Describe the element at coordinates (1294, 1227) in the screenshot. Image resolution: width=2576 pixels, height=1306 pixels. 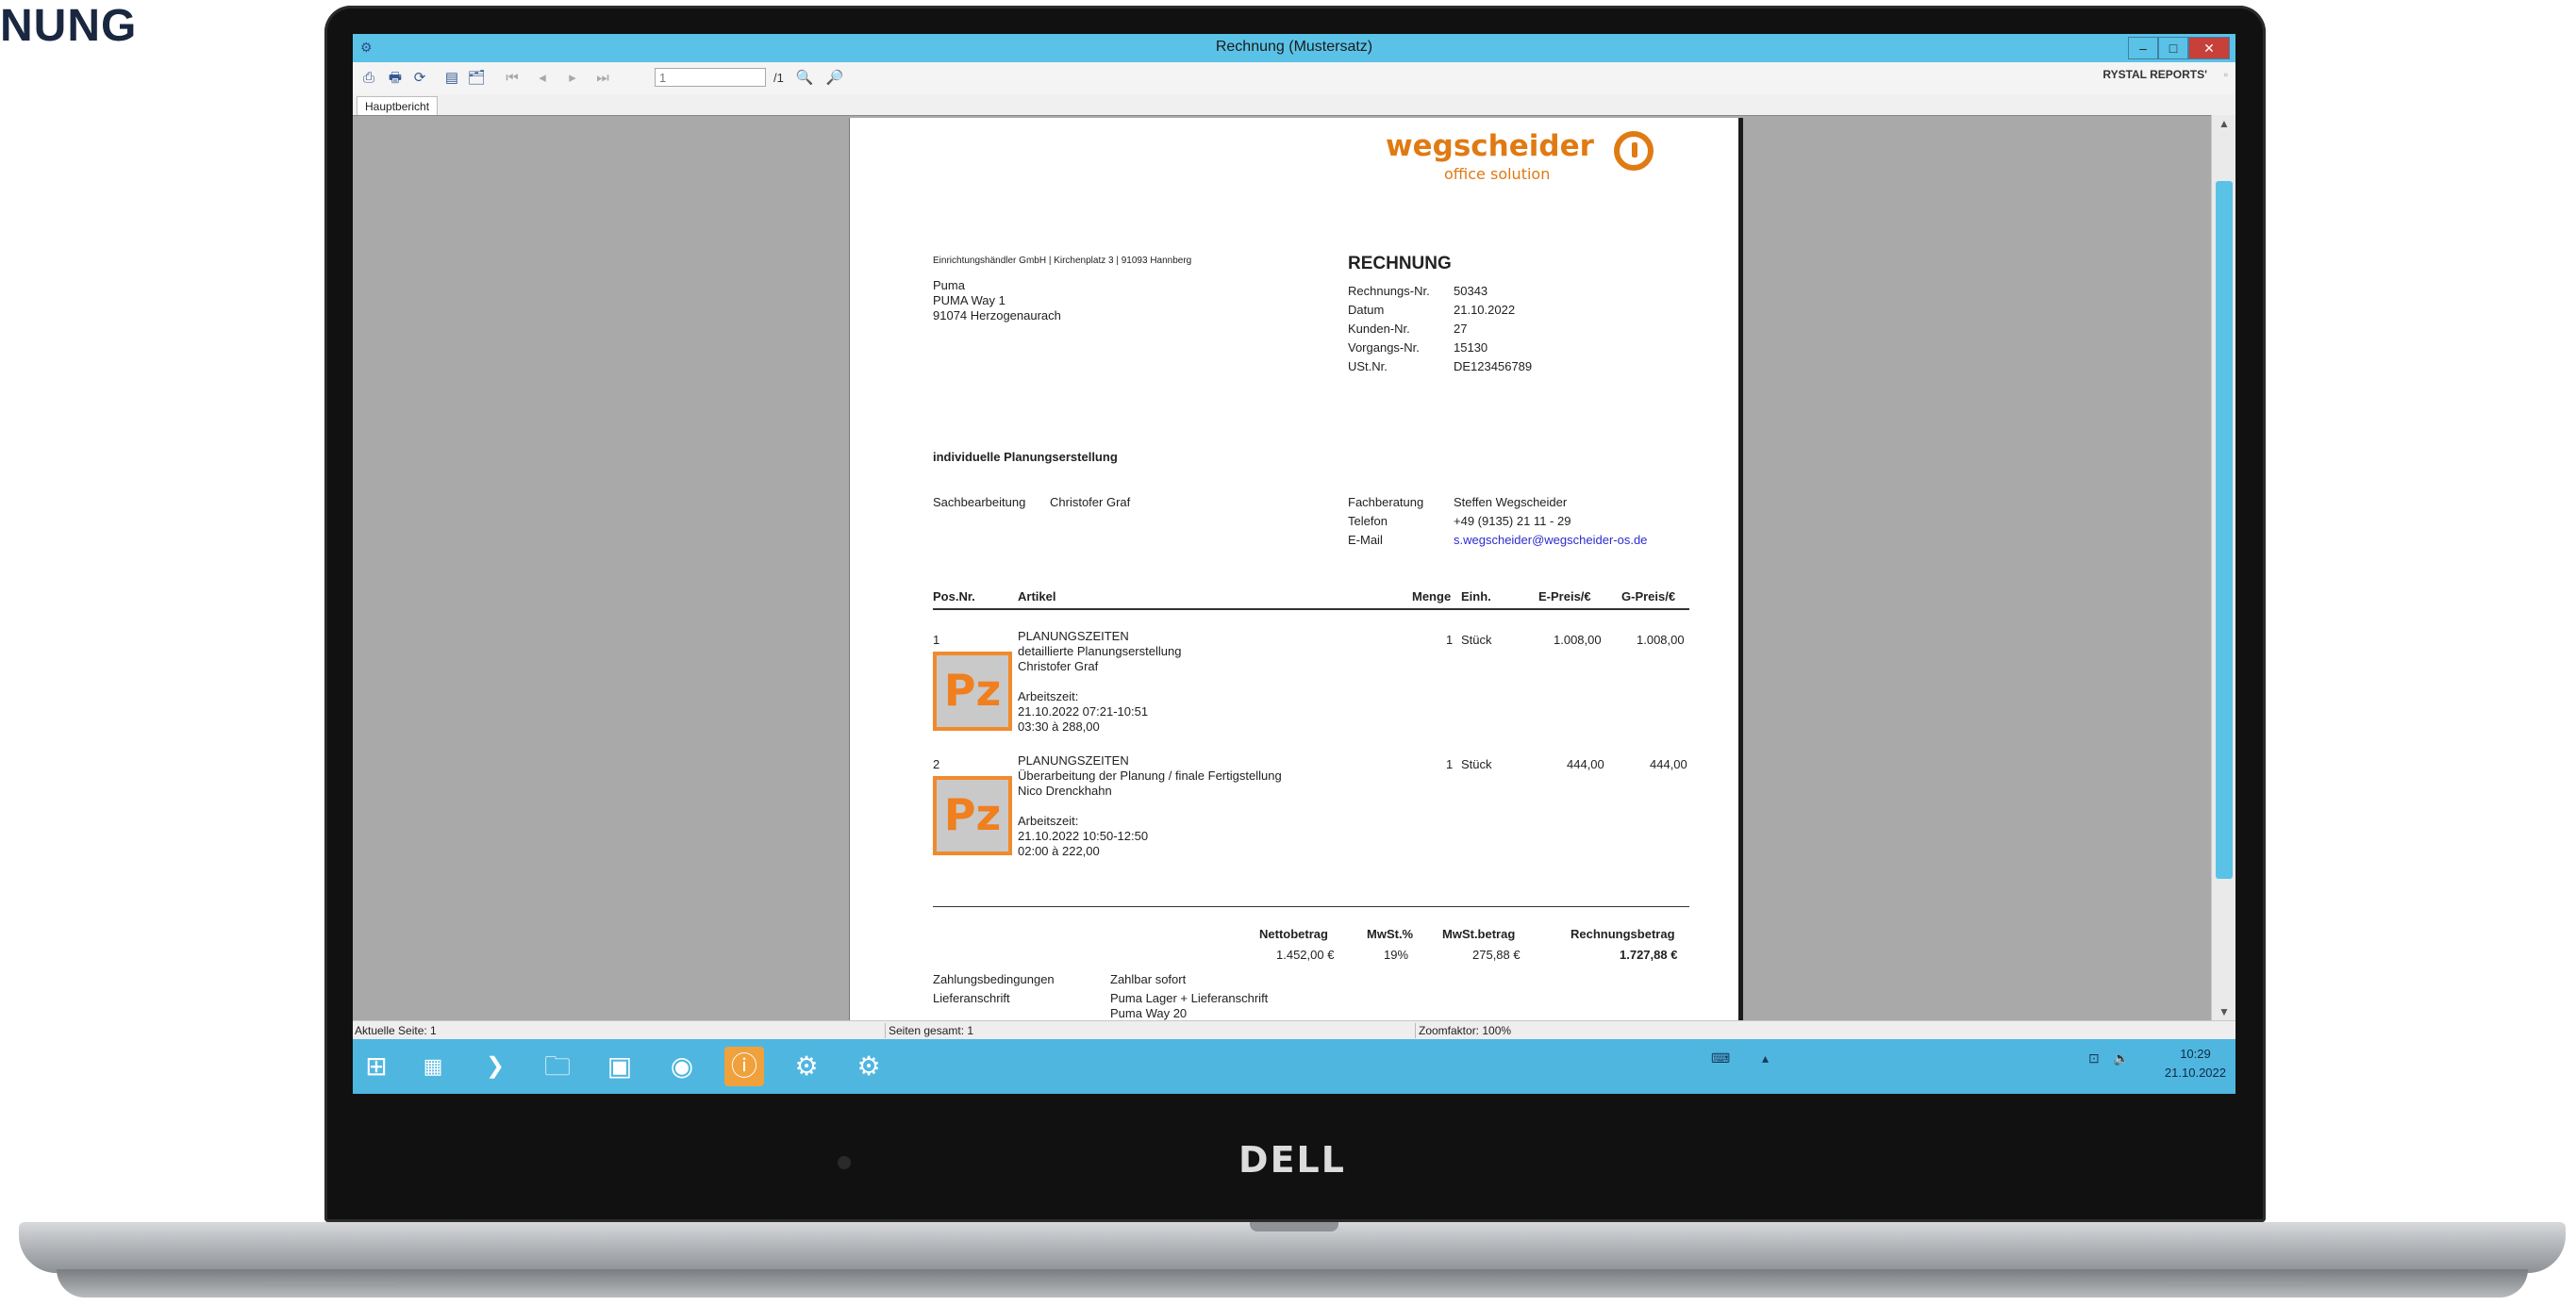
I see `hinge-notch` at that location.